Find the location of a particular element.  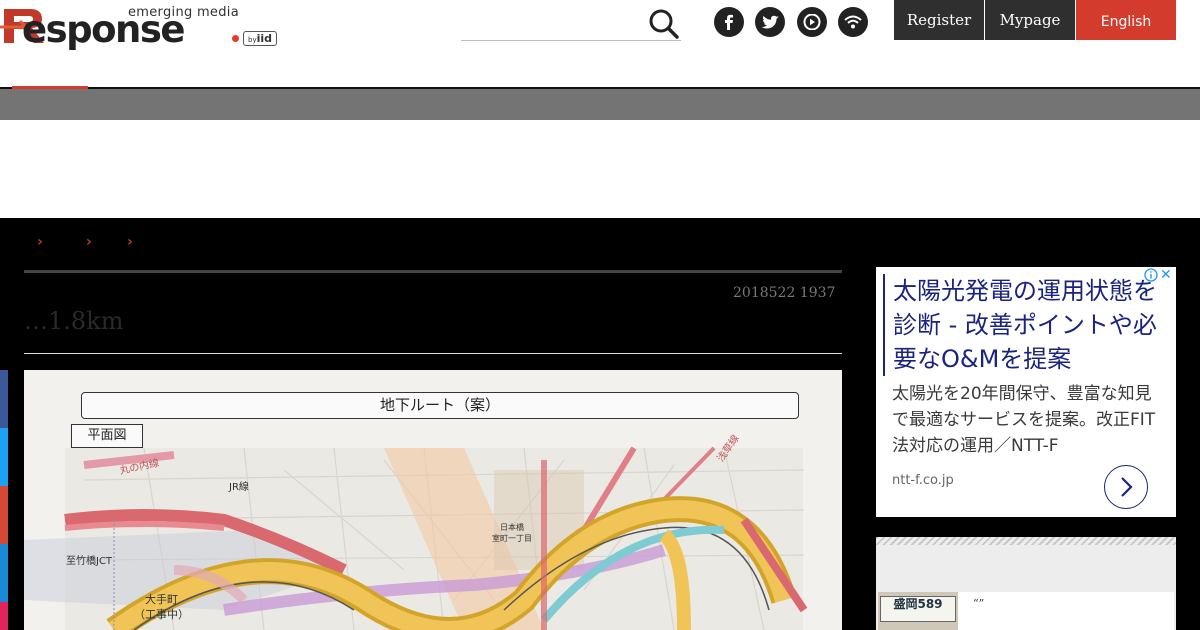

widget-thumbnail: 盛岡589 is located at coordinates (918, 611).